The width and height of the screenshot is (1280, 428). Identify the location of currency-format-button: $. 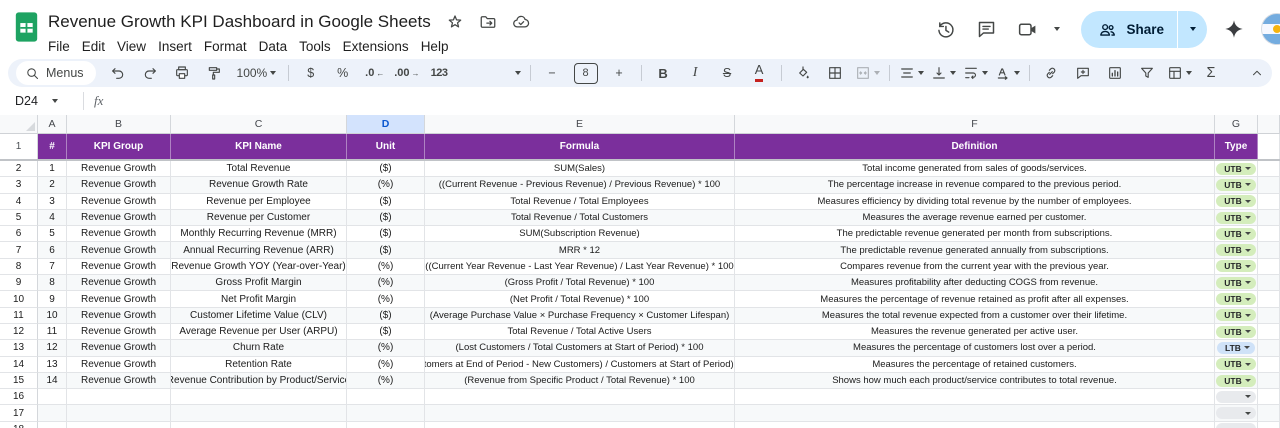
(310, 73).